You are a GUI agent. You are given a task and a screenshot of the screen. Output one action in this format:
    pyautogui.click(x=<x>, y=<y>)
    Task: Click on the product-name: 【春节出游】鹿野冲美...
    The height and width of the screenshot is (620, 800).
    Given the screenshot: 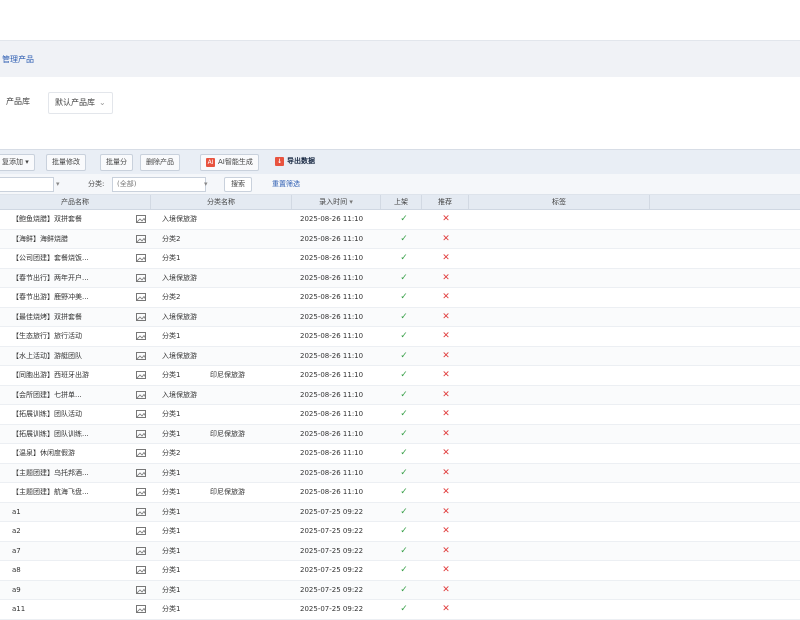 What is the action you would take?
    pyautogui.click(x=71, y=297)
    